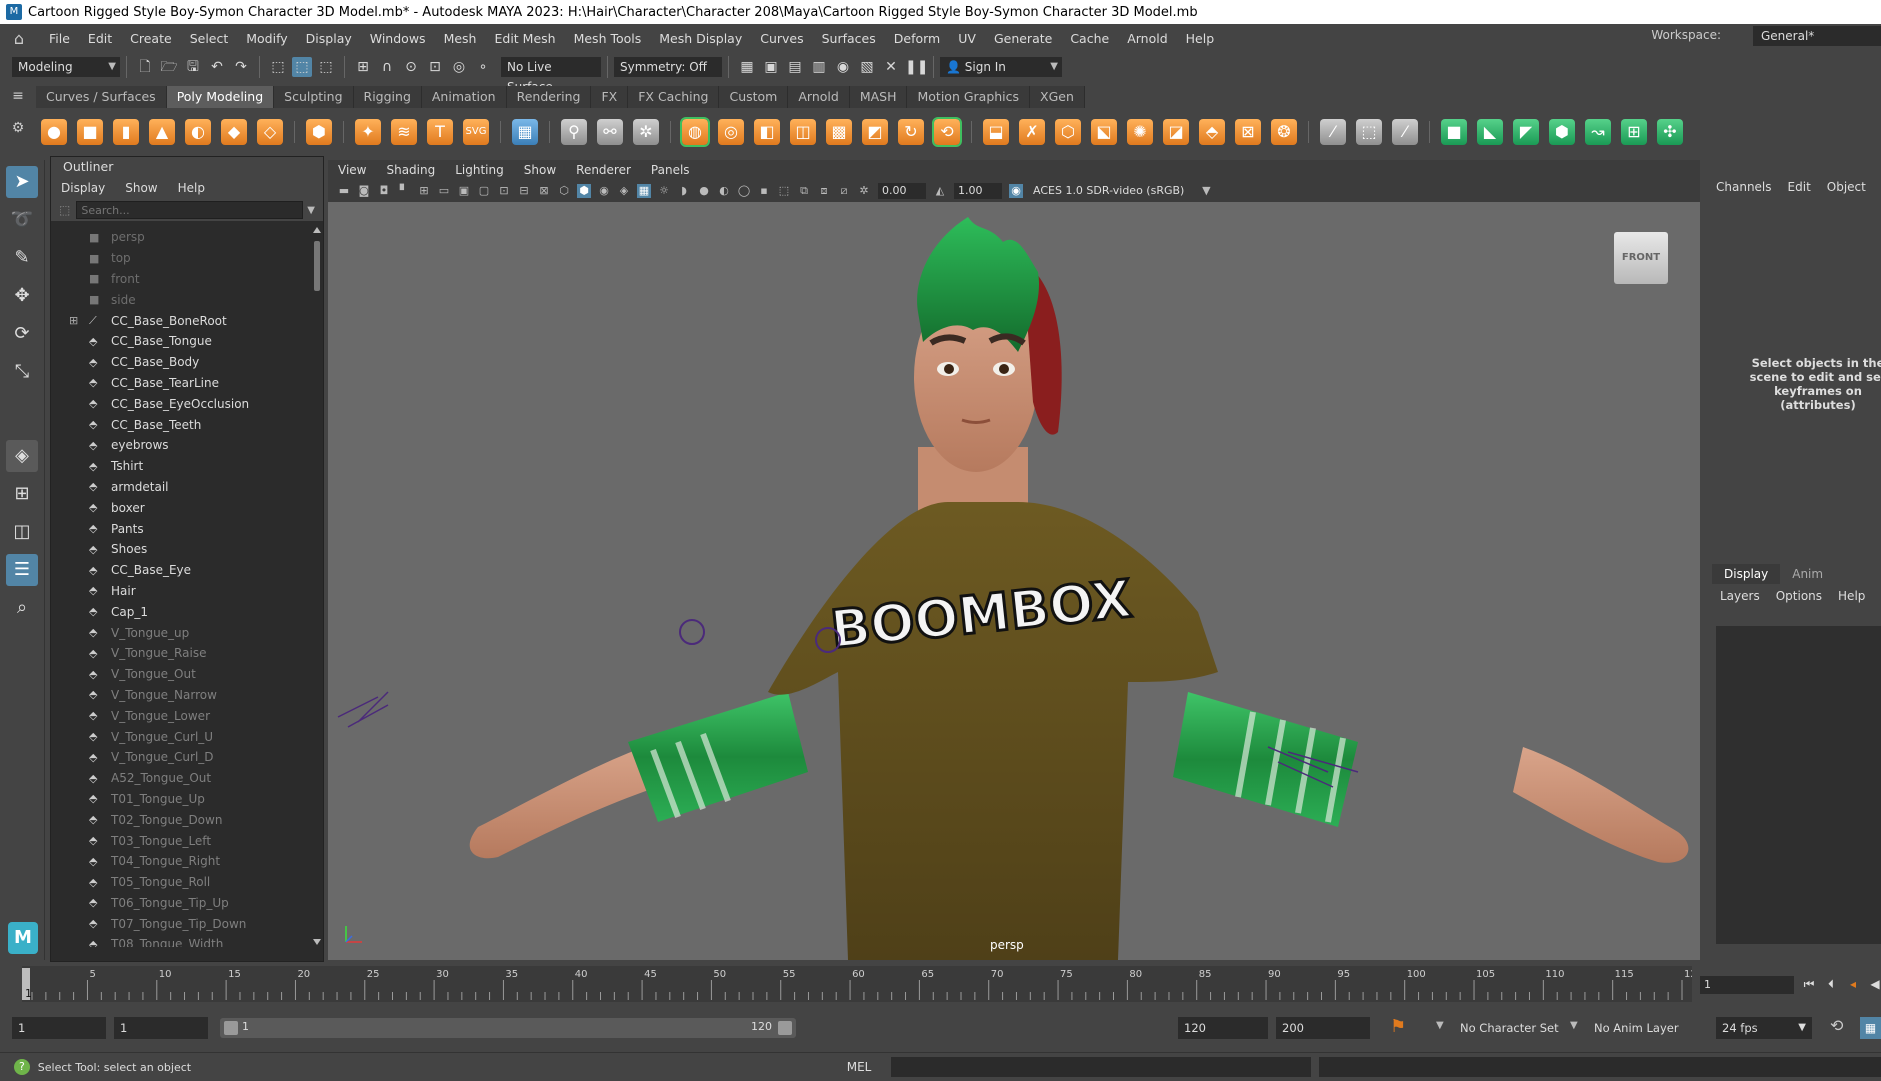  What do you see at coordinates (483, 67) in the screenshot?
I see `snap-vertex-icon: ∘` at bounding box center [483, 67].